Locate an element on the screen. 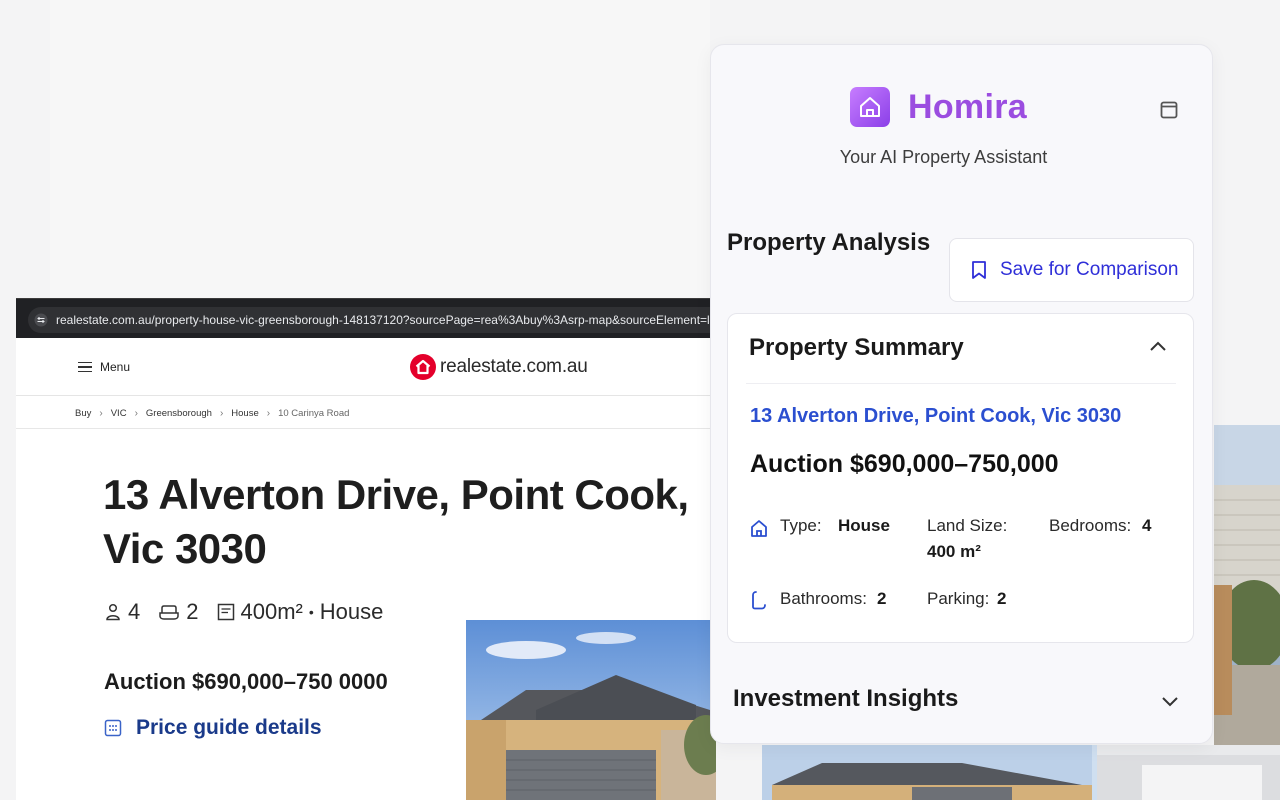  bathrooms-value: 2 is located at coordinates (882, 598).